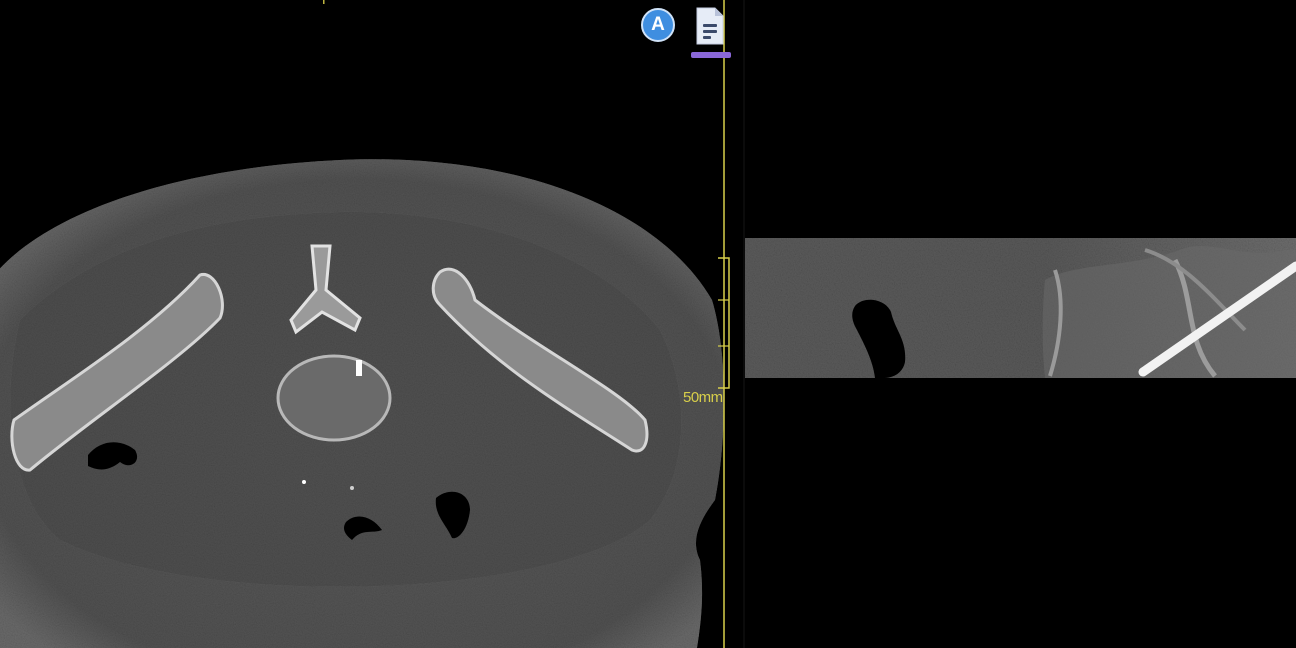  What do you see at coordinates (711, 55) in the screenshot?
I see `report-indicator-bar` at bounding box center [711, 55].